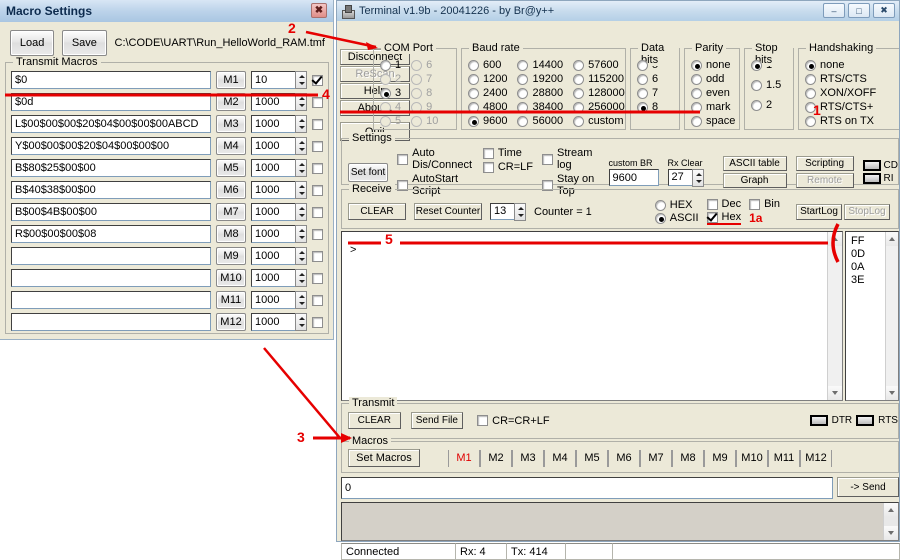  Describe the element at coordinates (834, 316) in the screenshot. I see `receive-scrollbar` at that location.